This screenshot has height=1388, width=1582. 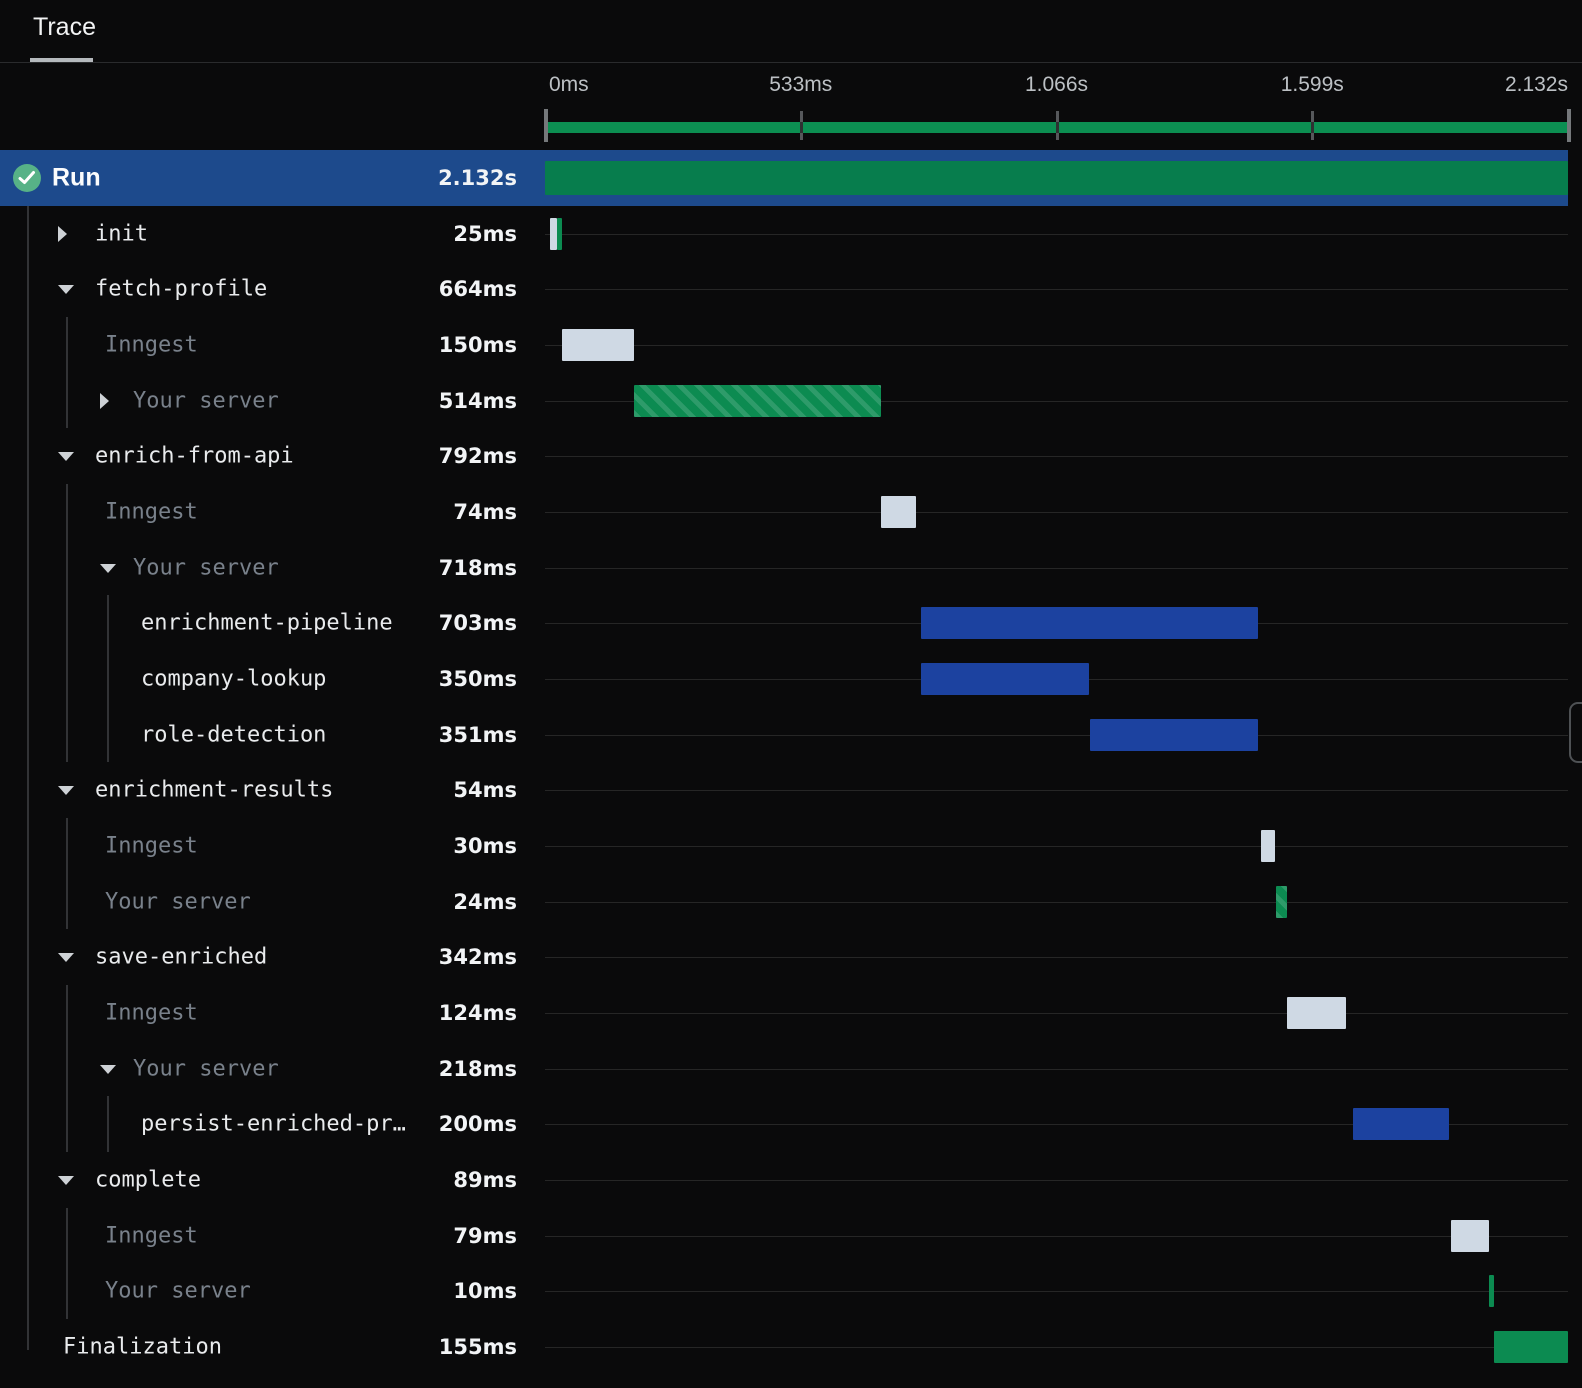 What do you see at coordinates (791, 106) in the screenshot?
I see `timeline-header: 0ms 533ms 1.066s 1.599s 2.132s` at bounding box center [791, 106].